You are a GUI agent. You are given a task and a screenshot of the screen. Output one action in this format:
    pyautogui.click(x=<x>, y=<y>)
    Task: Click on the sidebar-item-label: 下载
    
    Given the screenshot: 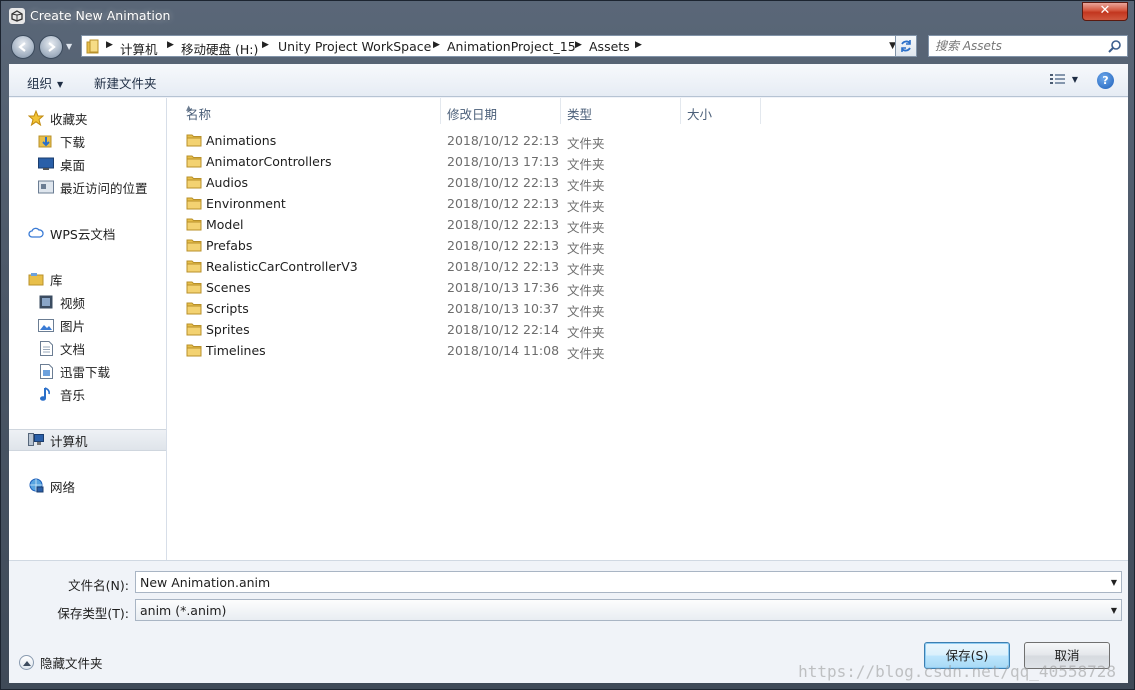 What is the action you would take?
    pyautogui.click(x=73, y=142)
    